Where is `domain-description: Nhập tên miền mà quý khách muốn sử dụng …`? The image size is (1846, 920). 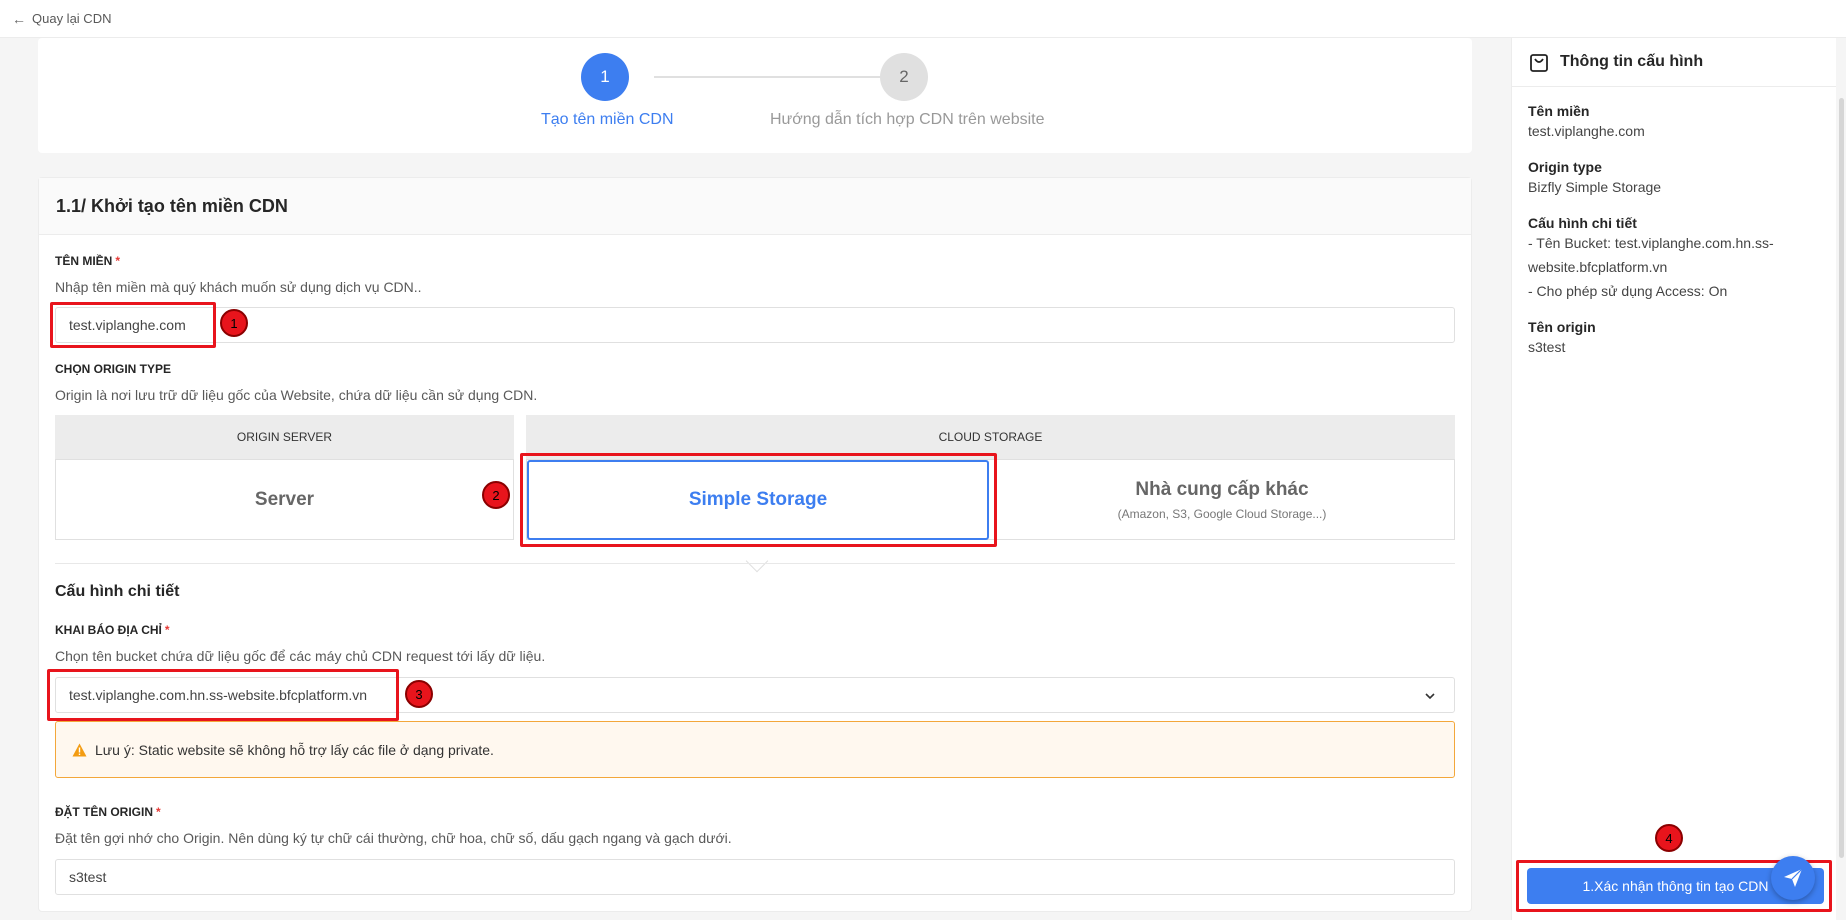
domain-description: Nhập tên miền mà quý khách muốn sử dụng … is located at coordinates (238, 287).